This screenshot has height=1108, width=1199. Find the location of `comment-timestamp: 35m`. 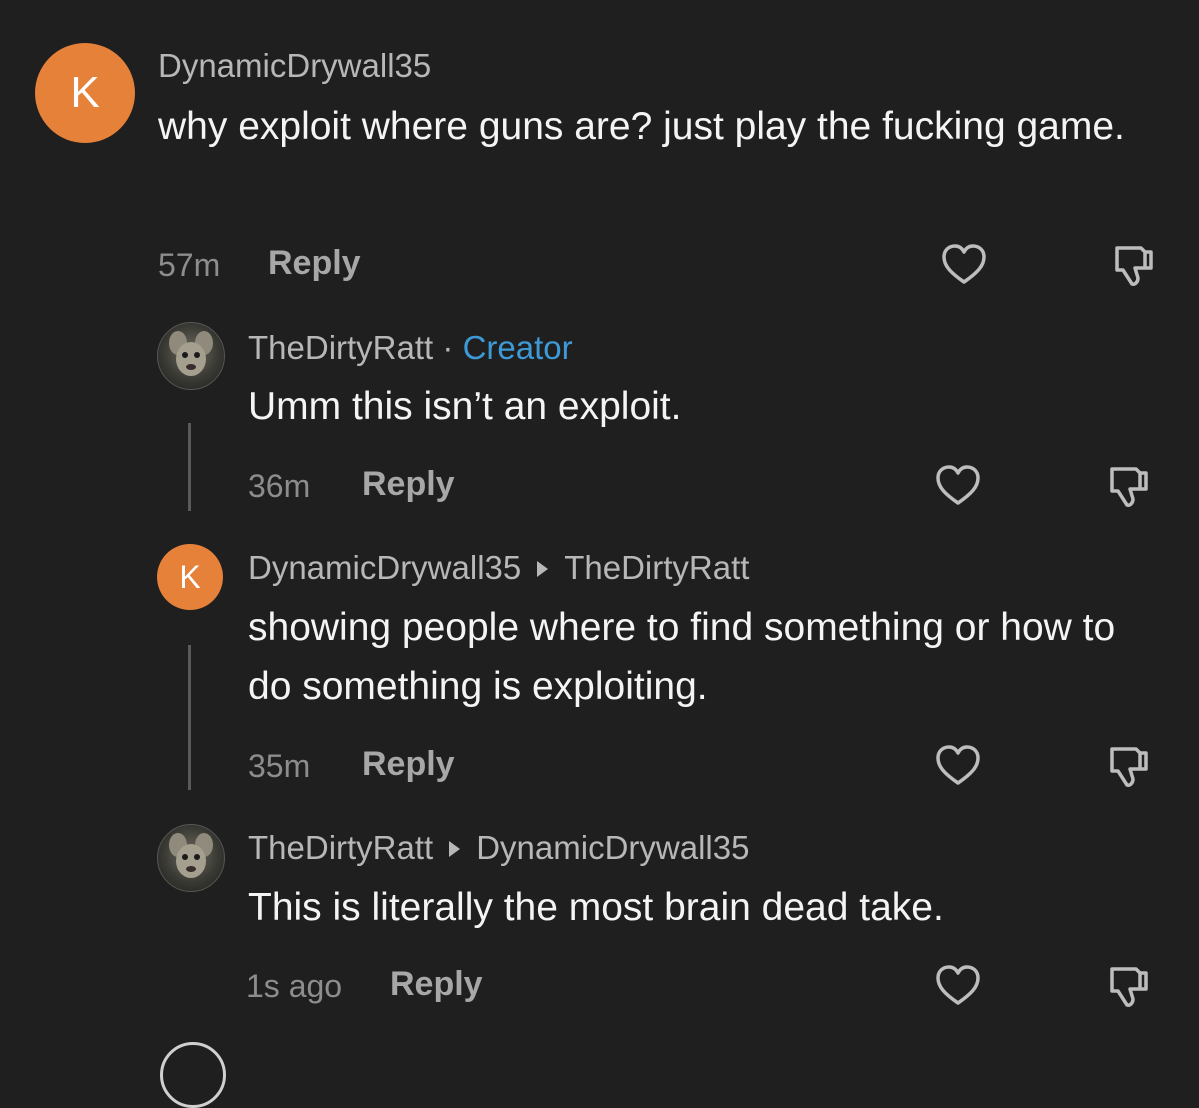

comment-timestamp: 35m is located at coordinates (279, 766).